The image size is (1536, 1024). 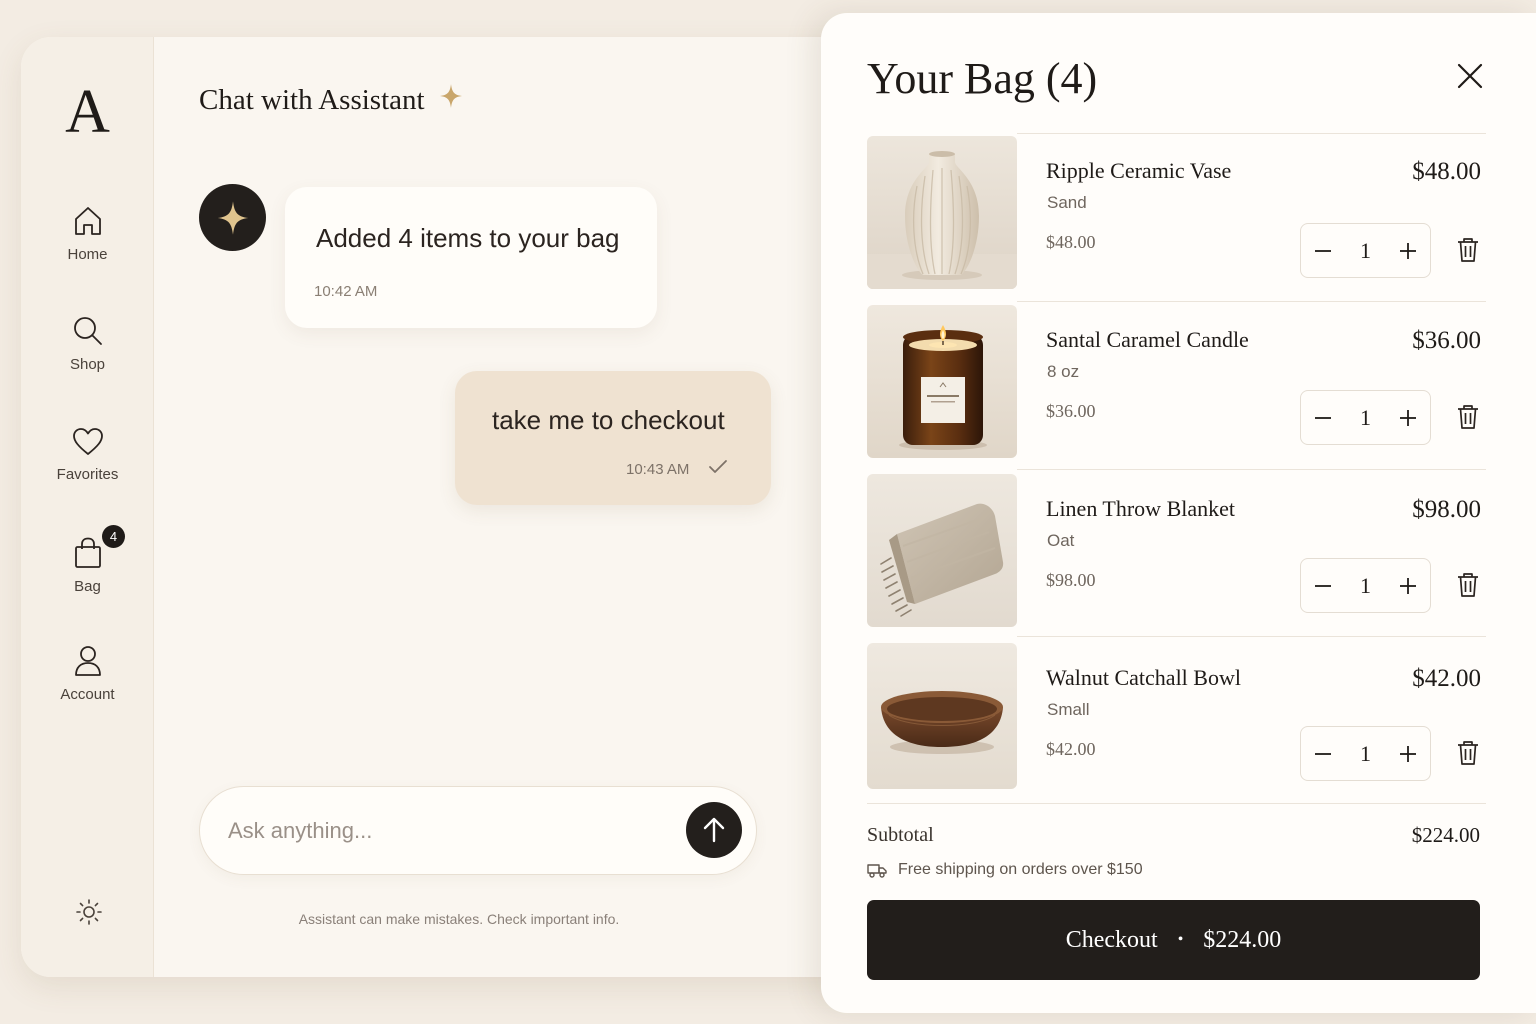 I want to click on sidebar-item-shop: Shop, so click(x=87, y=344).